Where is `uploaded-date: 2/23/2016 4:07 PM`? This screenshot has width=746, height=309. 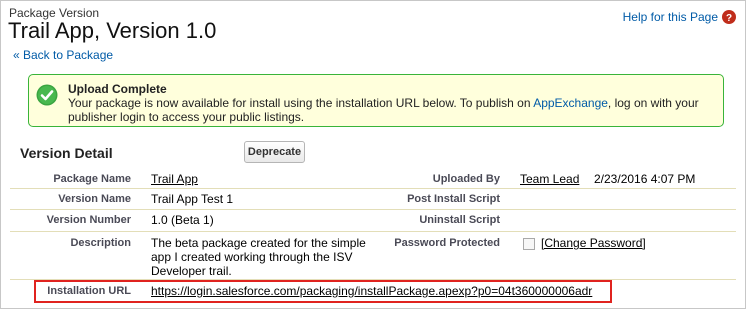
uploaded-date: 2/23/2016 4:07 PM is located at coordinates (645, 179).